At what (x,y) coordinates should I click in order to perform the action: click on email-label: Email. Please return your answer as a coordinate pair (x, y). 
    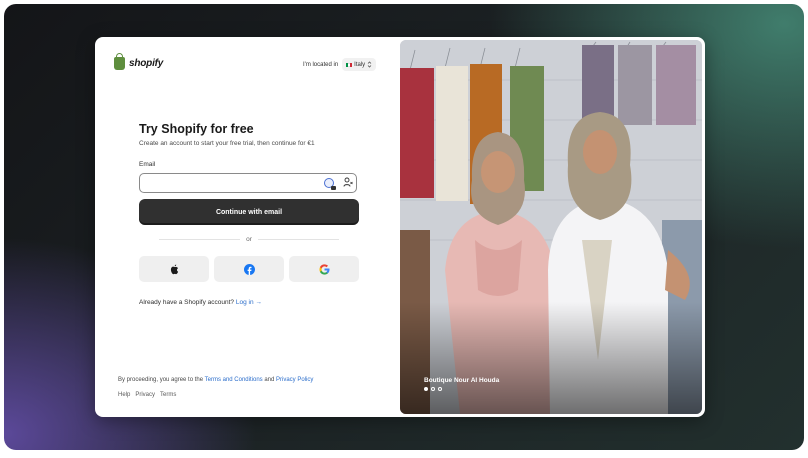
    Looking at the image, I should click on (147, 164).